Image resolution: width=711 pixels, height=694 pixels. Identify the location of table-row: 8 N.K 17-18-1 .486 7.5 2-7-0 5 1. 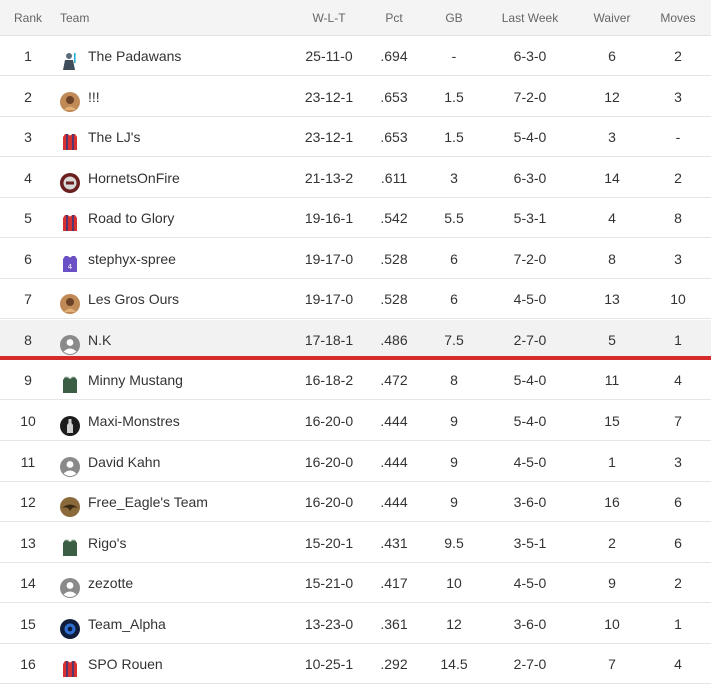
(355, 339).